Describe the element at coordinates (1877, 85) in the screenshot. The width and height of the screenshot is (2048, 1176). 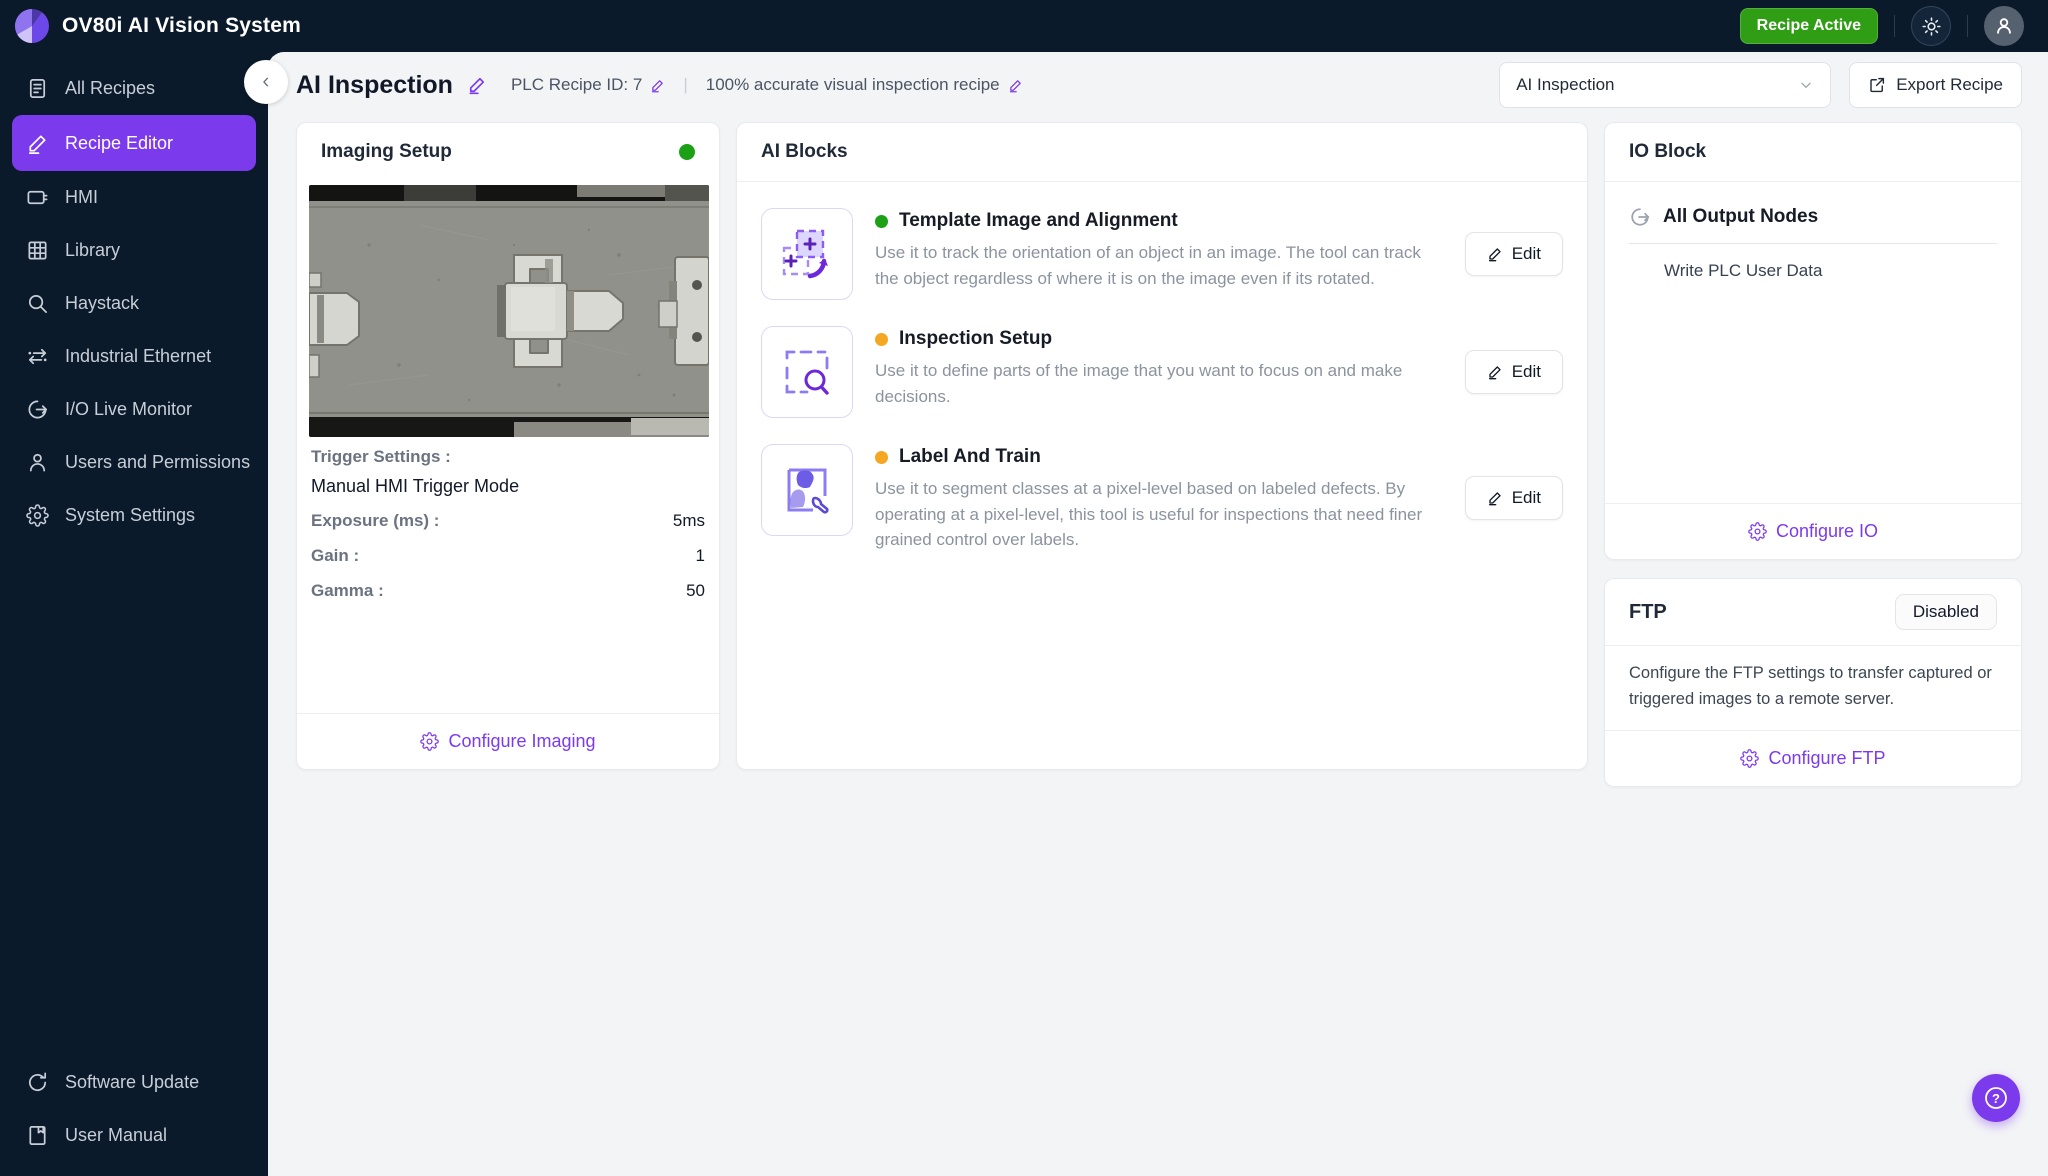
I see `export-icon` at that location.